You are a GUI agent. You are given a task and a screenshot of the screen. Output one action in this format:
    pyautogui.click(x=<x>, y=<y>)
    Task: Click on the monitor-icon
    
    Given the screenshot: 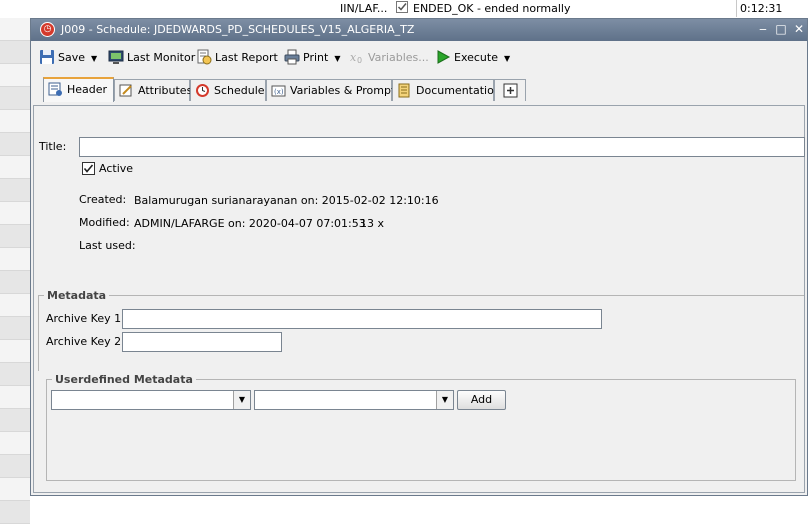 What is the action you would take?
    pyautogui.click(x=116, y=57)
    